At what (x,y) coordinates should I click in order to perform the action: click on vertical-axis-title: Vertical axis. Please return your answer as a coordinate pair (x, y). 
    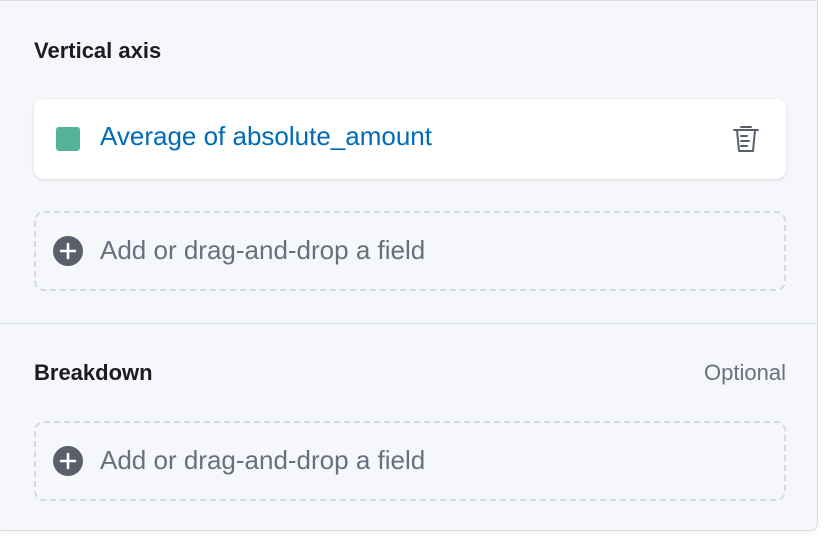
    Looking at the image, I should click on (98, 50).